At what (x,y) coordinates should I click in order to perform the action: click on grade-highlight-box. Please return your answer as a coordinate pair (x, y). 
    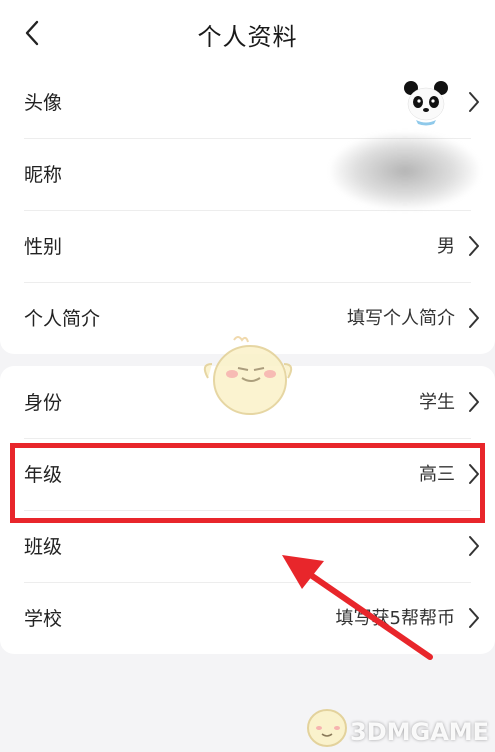
    Looking at the image, I should click on (247, 483).